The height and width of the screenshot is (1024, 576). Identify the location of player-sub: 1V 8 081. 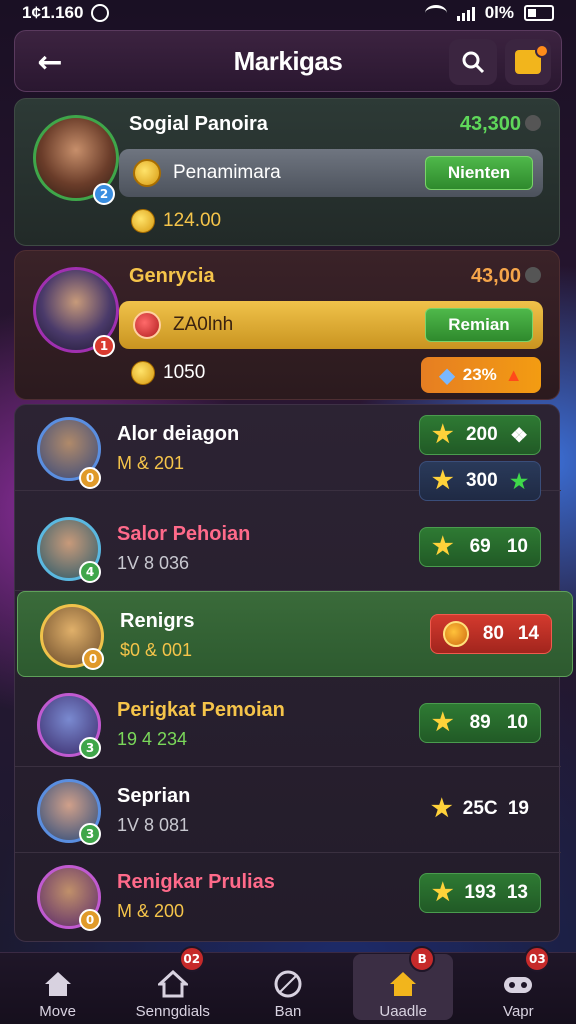
(153, 825).